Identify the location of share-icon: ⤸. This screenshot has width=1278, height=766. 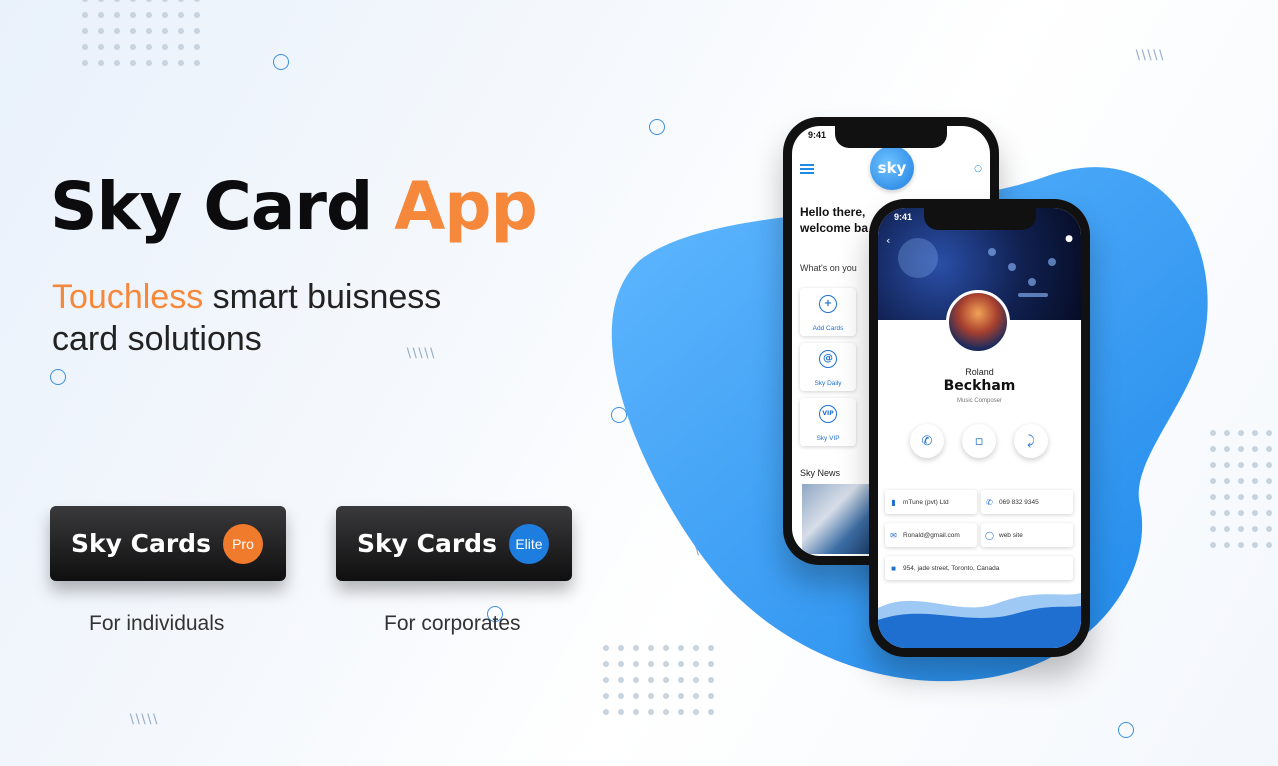
(1031, 441).